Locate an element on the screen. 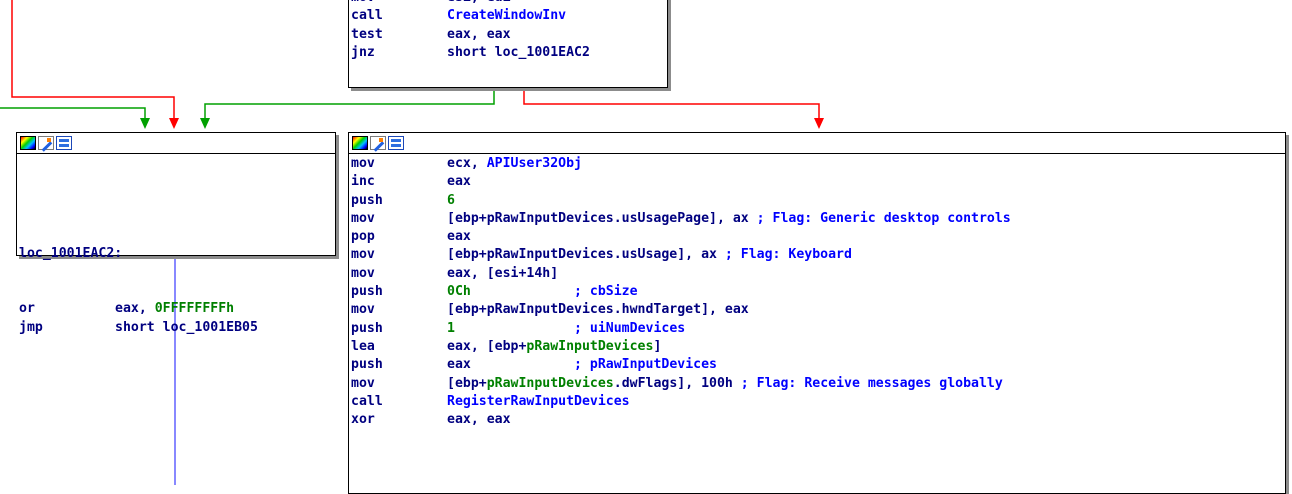 This screenshot has width=1292, height=494. code-line: push eax ; pRawInputDevices is located at coordinates (818, 365).